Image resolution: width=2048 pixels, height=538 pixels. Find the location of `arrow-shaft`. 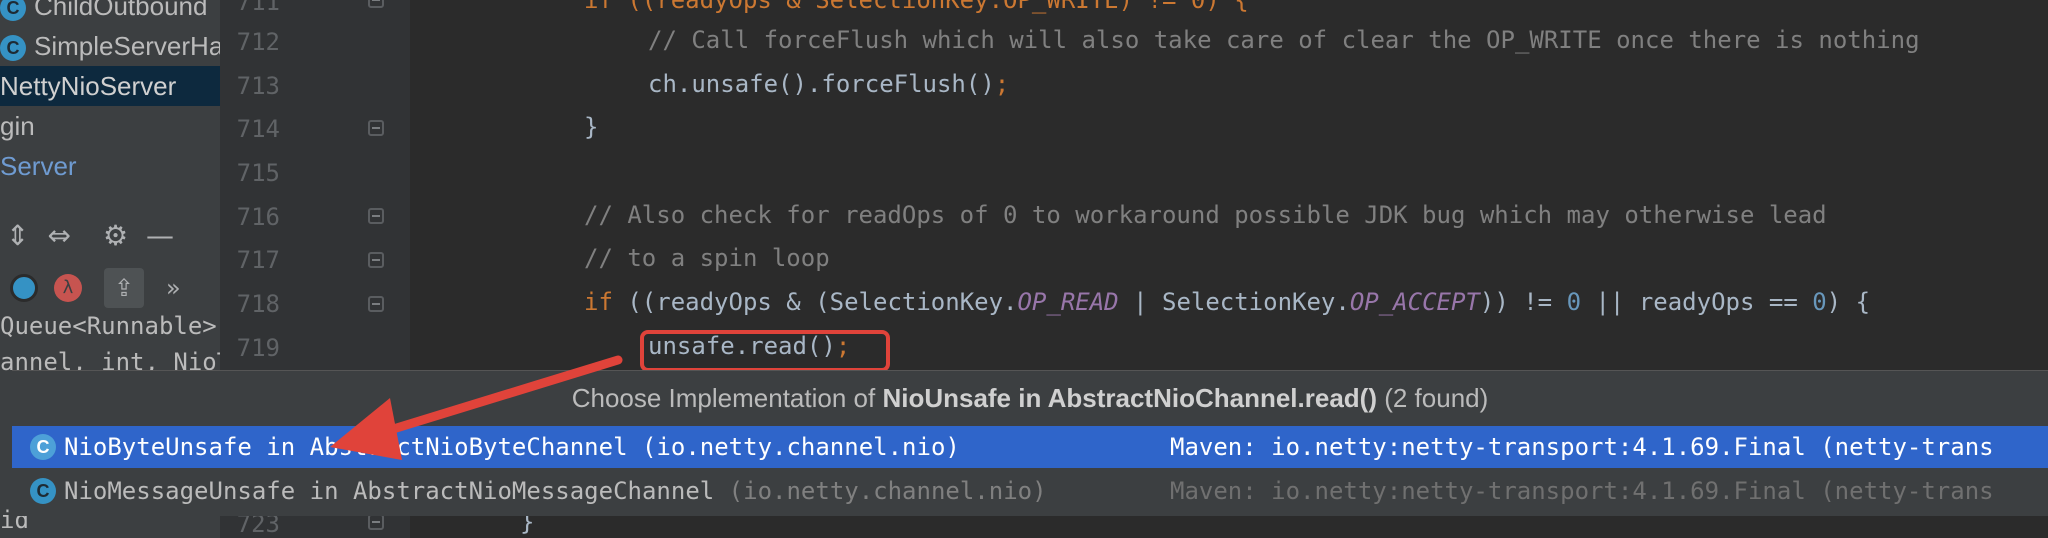

arrow-shaft is located at coordinates (504, 395).